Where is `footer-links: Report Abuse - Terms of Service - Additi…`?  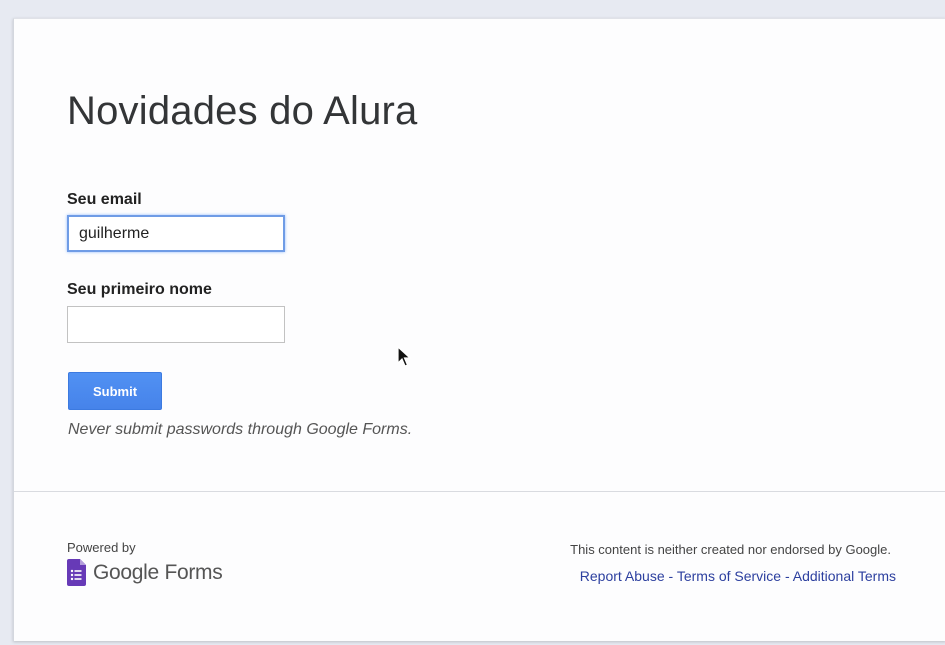
footer-links: Report Abuse - Terms of Service - Additi… is located at coordinates (738, 576).